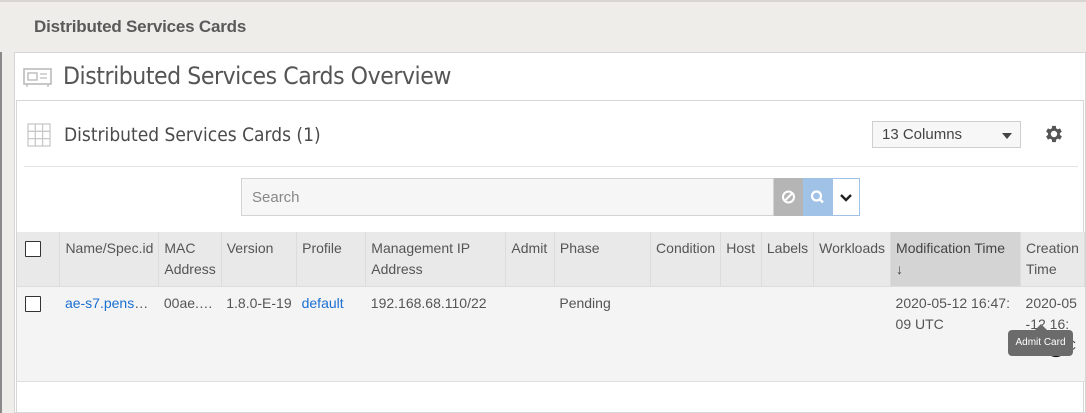  Describe the element at coordinates (551, 166) in the screenshot. I see `divider` at that location.